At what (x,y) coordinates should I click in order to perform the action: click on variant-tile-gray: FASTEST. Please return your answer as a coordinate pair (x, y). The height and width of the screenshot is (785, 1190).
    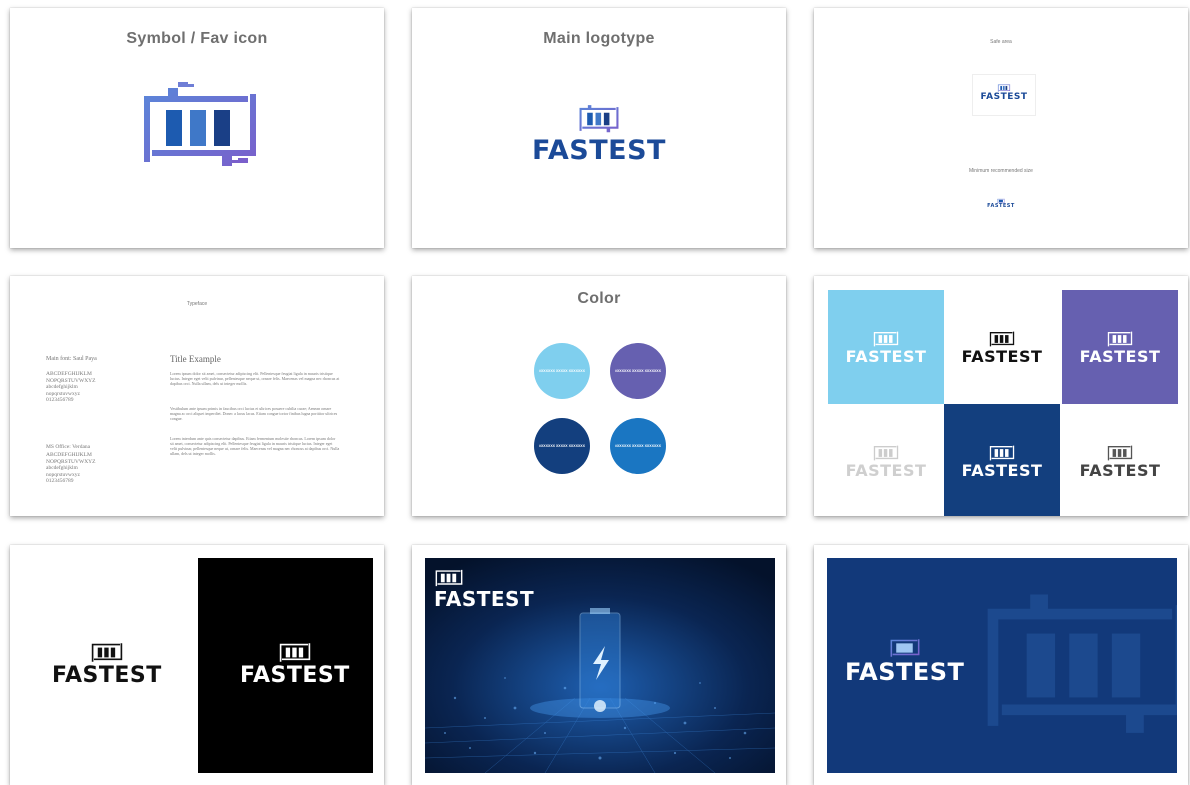
    Looking at the image, I should click on (1120, 460).